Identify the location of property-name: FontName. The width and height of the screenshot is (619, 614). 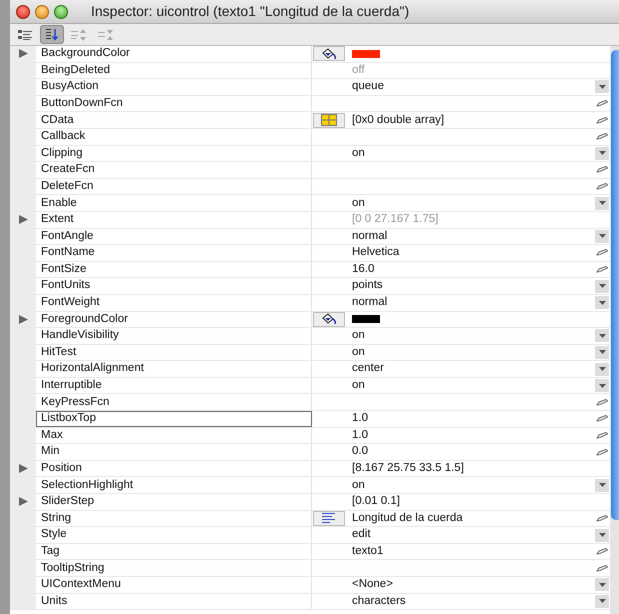
(174, 253).